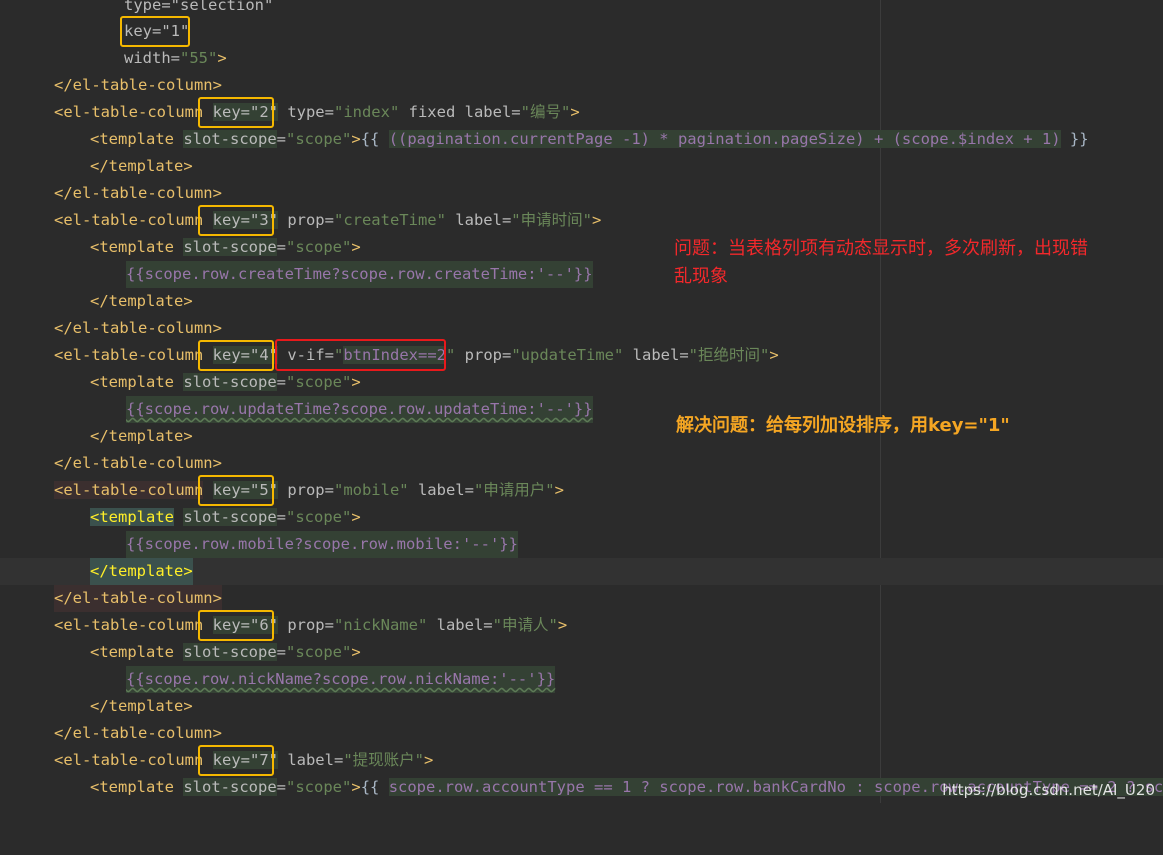 The height and width of the screenshot is (855, 1163). Describe the element at coordinates (581, 58) in the screenshot. I see `code-line: width="55">` at that location.